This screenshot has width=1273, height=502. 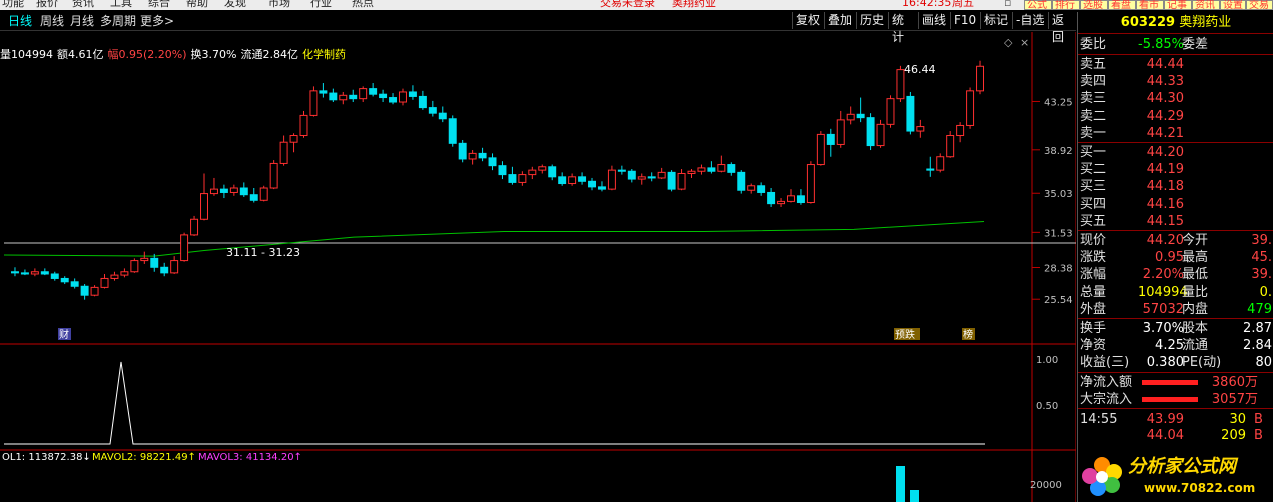 I want to click on tick-price: 44.04, so click(x=1165, y=435).